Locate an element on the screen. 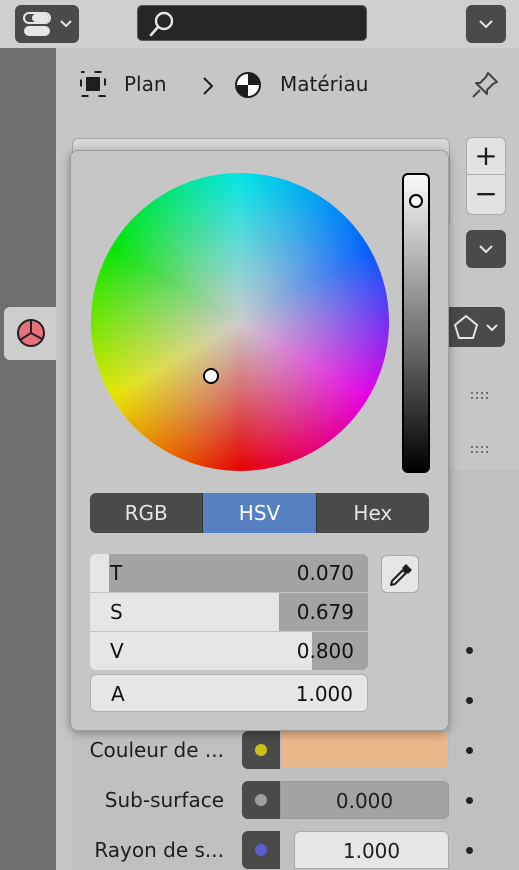 The width and height of the screenshot is (519, 870). field-name: T is located at coordinates (116, 573).